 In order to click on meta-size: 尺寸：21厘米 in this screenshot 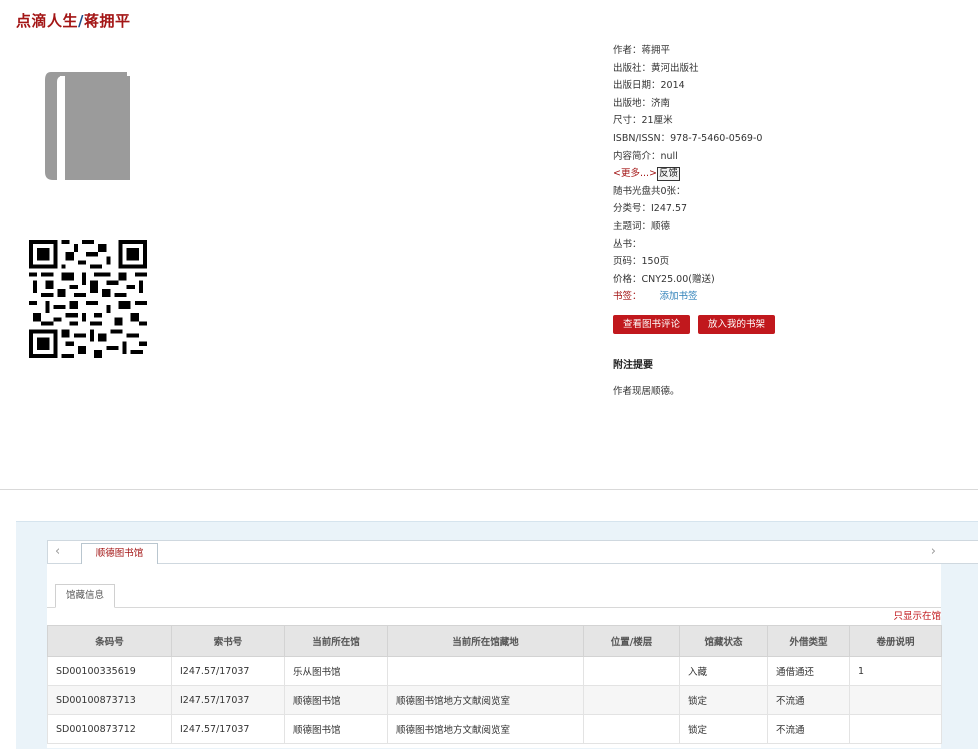, I will do `click(643, 121)`.